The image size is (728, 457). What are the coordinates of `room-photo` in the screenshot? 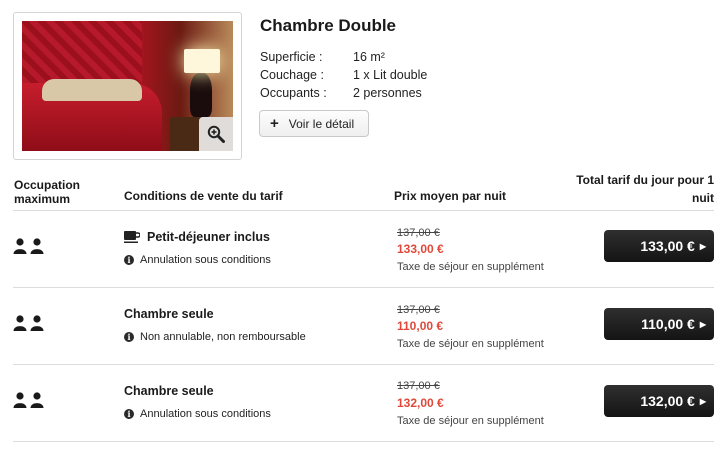 It's located at (127, 86).